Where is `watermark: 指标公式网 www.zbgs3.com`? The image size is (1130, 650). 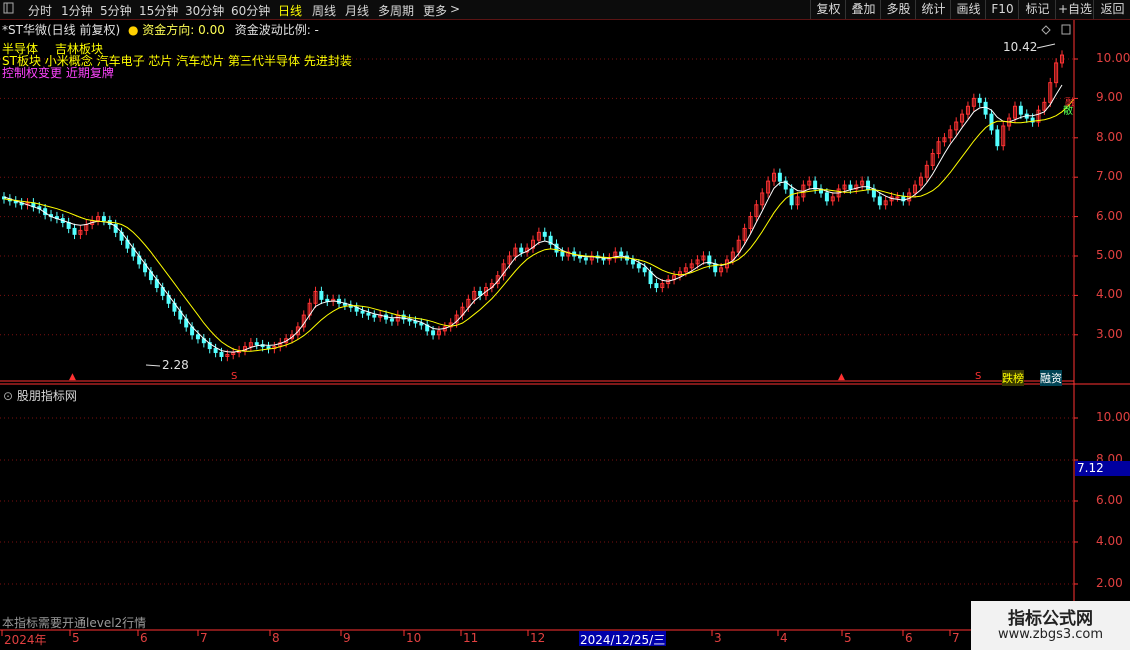
watermark: 指标公式网 www.zbgs3.com is located at coordinates (1050, 625).